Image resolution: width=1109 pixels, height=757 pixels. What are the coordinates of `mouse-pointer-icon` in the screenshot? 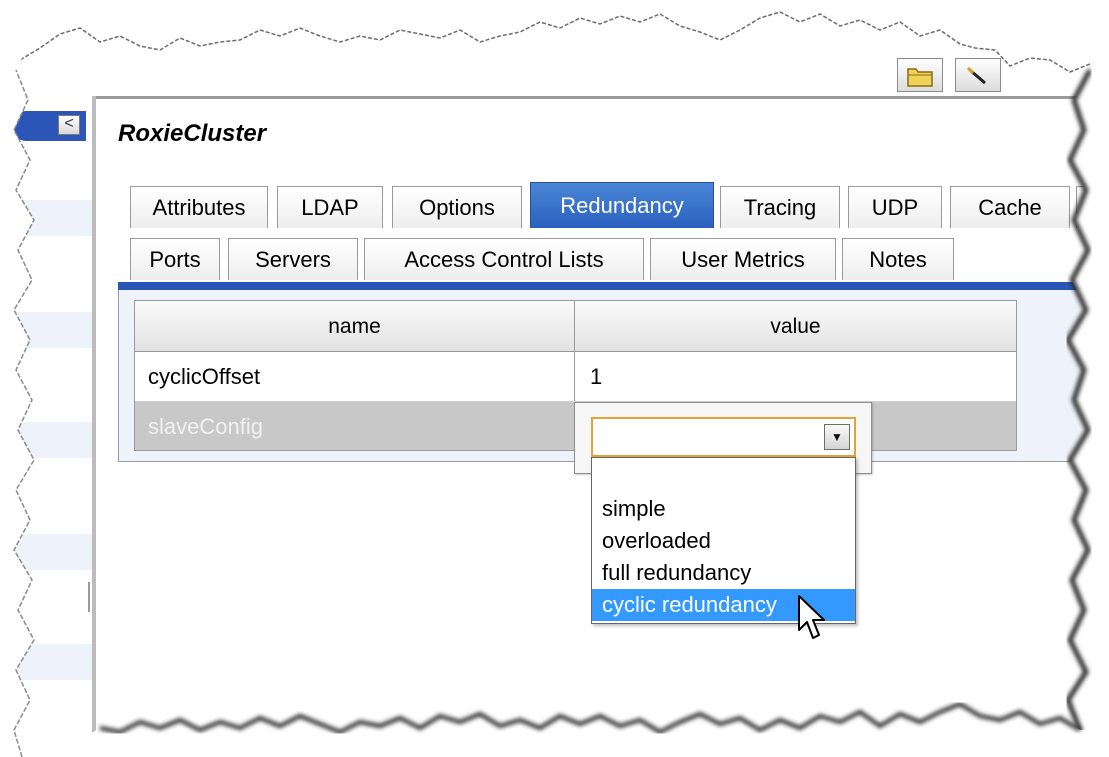 It's located at (811, 617).